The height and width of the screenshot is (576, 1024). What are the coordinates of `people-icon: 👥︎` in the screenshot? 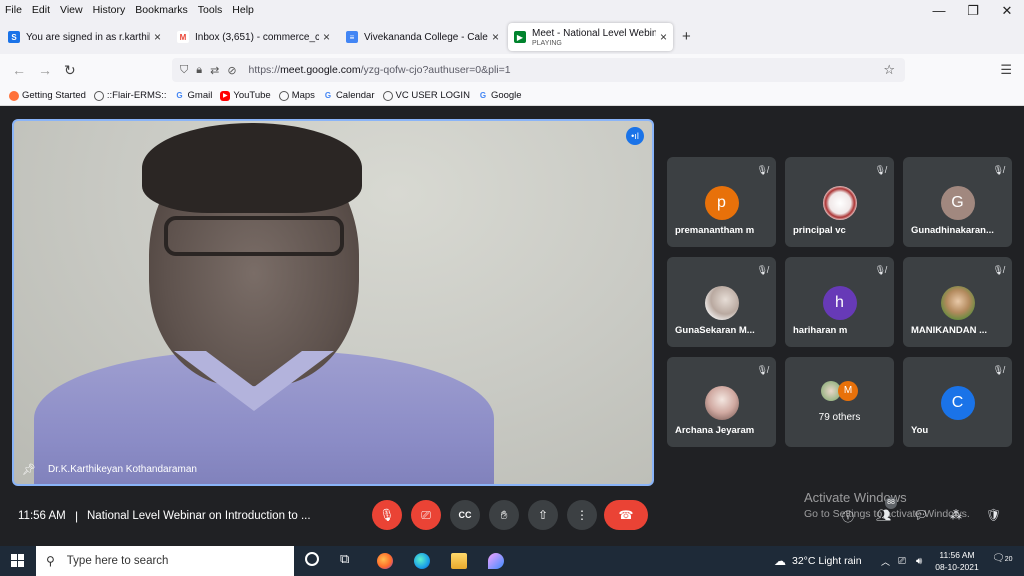 It's located at (883, 515).